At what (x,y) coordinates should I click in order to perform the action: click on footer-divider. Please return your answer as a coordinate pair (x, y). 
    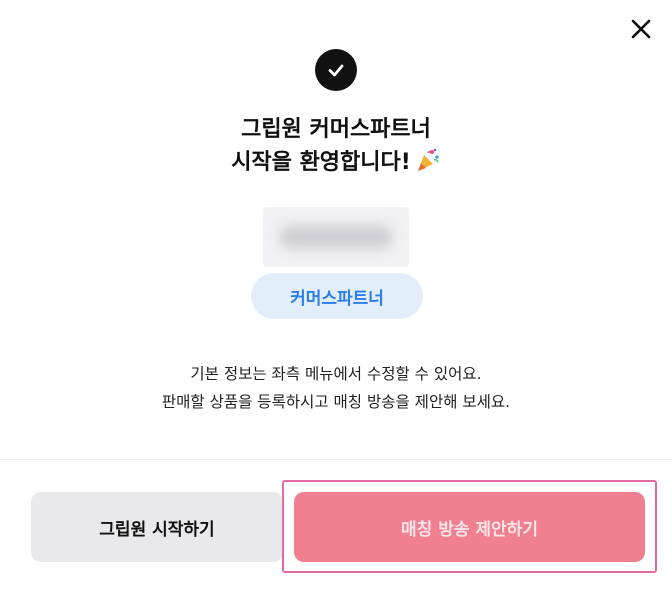
    Looking at the image, I should click on (336, 459).